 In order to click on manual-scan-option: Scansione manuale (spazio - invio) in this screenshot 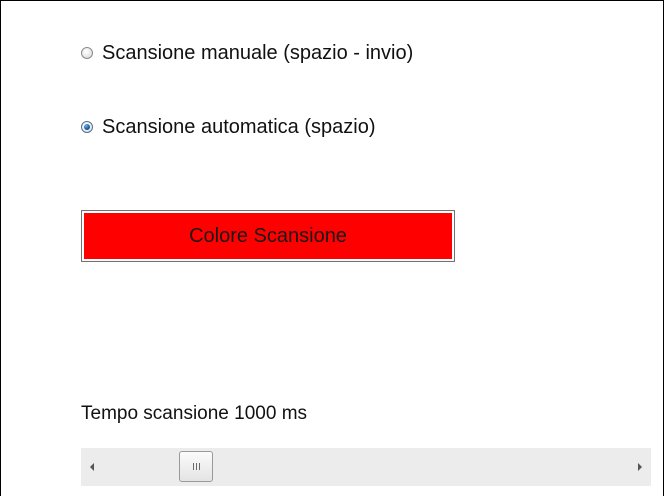, I will do `click(247, 53)`.